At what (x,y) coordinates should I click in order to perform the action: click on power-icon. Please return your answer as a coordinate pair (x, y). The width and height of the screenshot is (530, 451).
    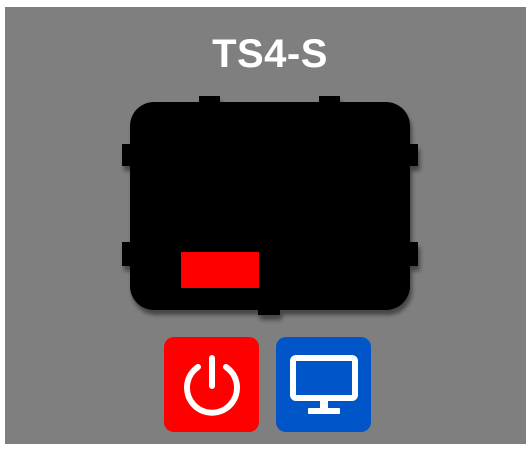
    Looking at the image, I should click on (211, 385).